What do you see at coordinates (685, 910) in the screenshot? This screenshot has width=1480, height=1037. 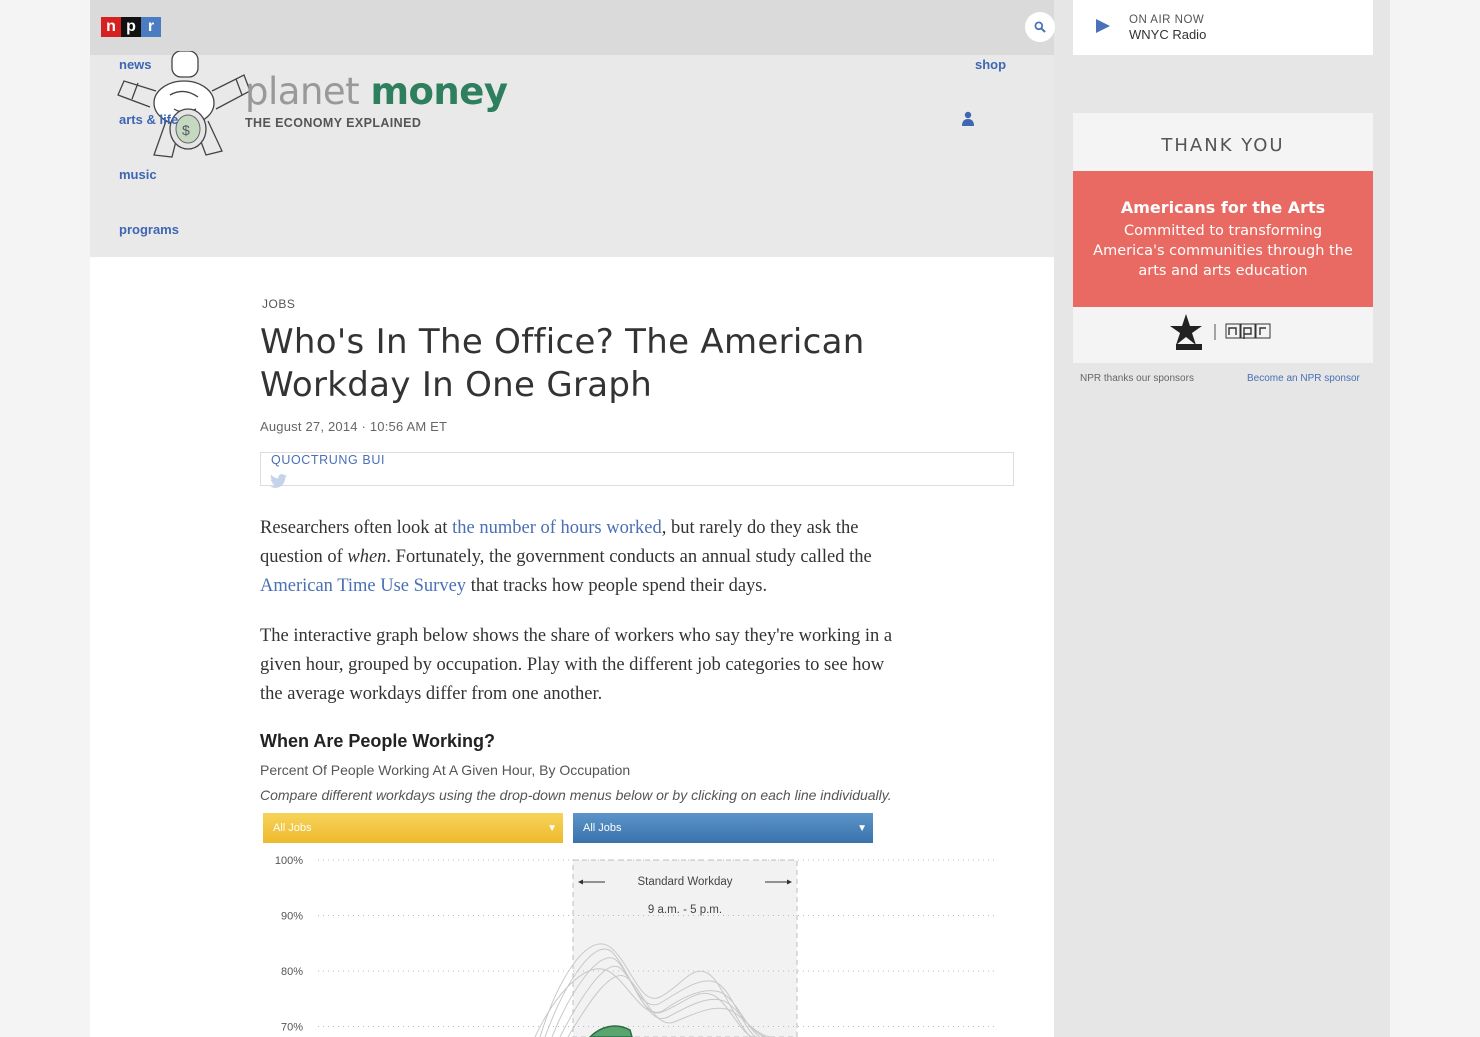 I see `band-hours: 9 a.m. - 5 p.m.` at bounding box center [685, 910].